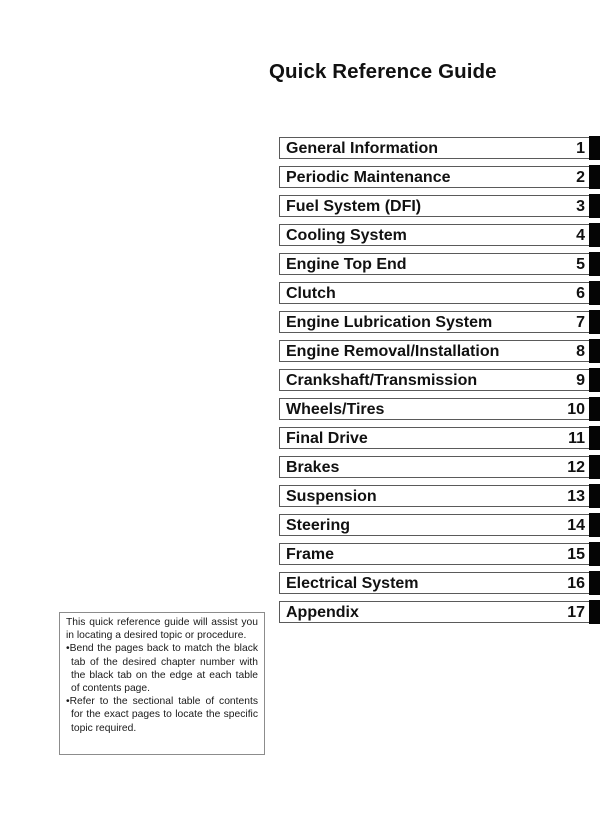 This screenshot has height=826, width=600. I want to click on chapter-number: 10, so click(576, 409).